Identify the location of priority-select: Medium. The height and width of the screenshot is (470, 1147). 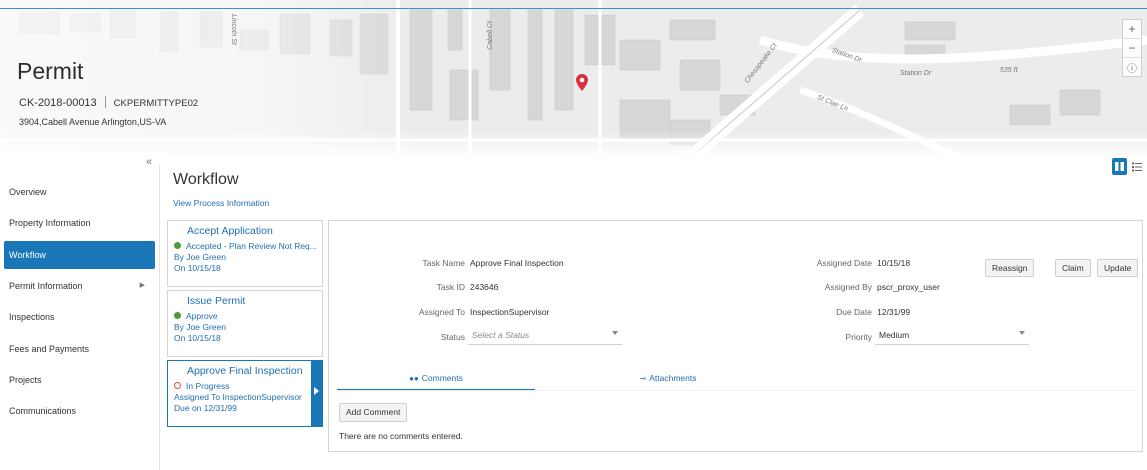
(952, 336).